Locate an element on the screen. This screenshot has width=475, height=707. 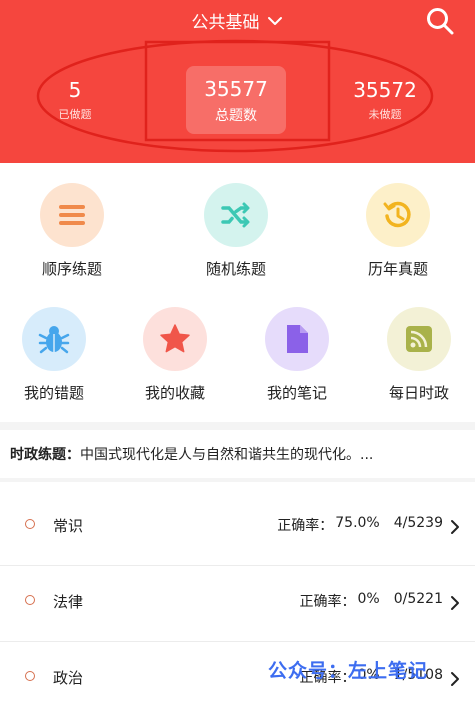
subject-selector: 公共基础 is located at coordinates (237, 20).